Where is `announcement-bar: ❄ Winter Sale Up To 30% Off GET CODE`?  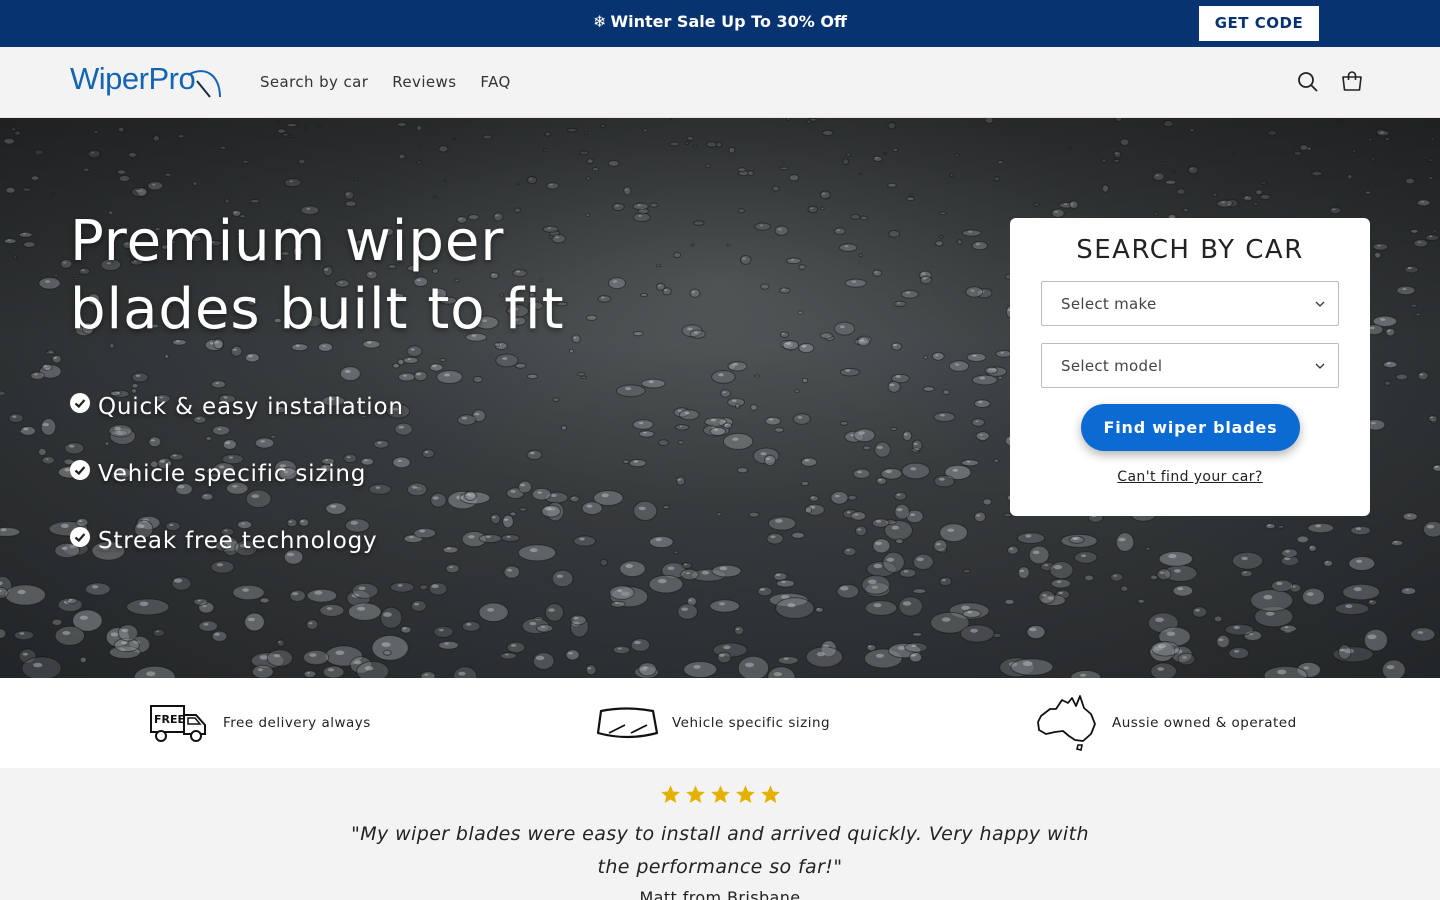
announcement-bar: ❄ Winter Sale Up To 30% Off GET CODE is located at coordinates (720, 23).